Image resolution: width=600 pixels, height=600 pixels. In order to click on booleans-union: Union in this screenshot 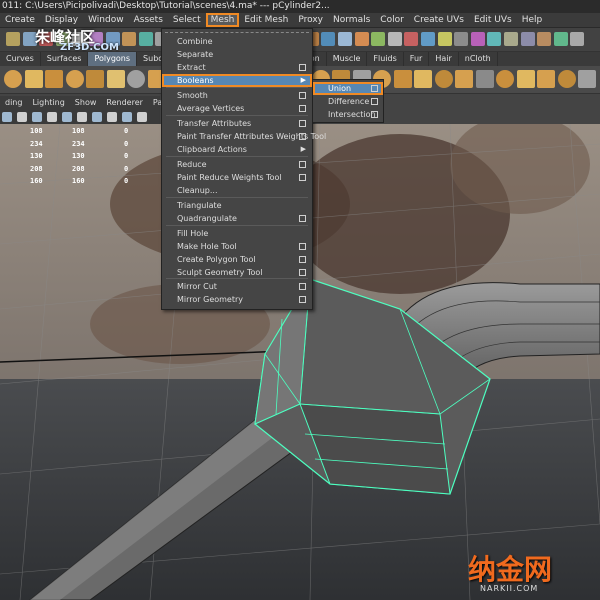, I will do `click(348, 88)`.